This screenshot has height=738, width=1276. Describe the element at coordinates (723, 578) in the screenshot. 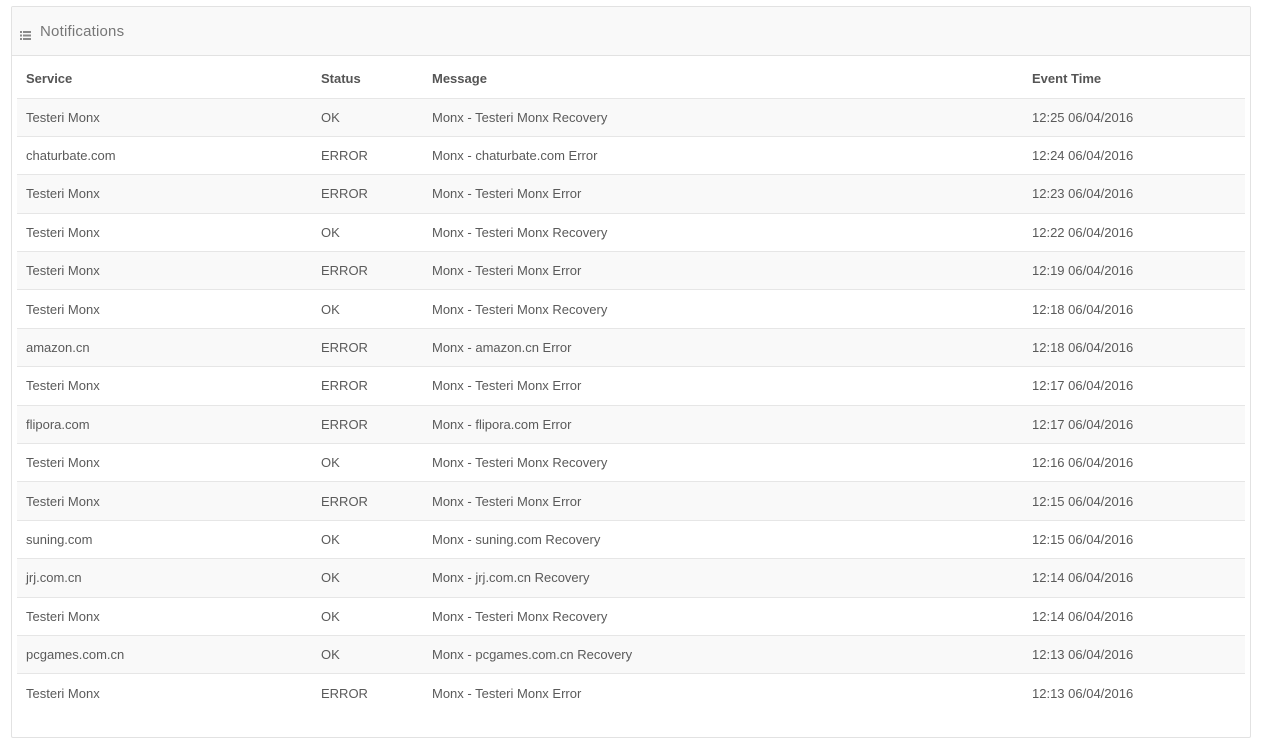

I see `message-cell: Monx - jrj.com.cn Recovery` at that location.